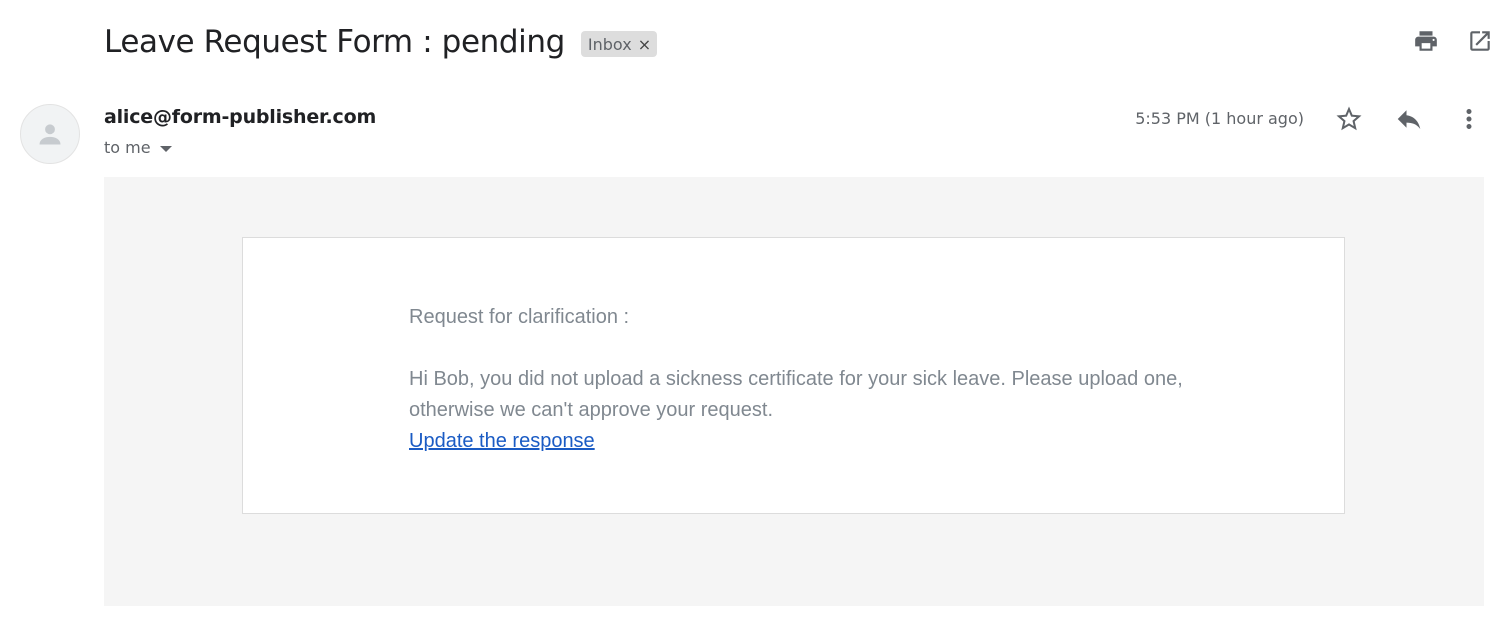 Image resolution: width=1509 pixels, height=622 pixels. I want to click on message-actions, so click(1409, 119).